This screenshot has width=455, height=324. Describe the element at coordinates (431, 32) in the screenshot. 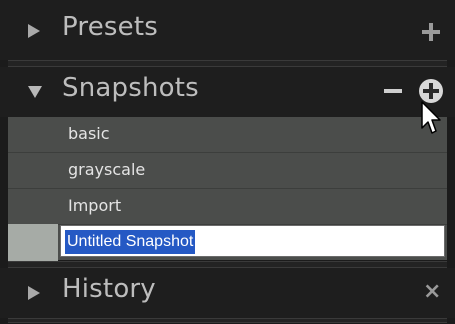

I see `add-preset-plus-icon` at that location.